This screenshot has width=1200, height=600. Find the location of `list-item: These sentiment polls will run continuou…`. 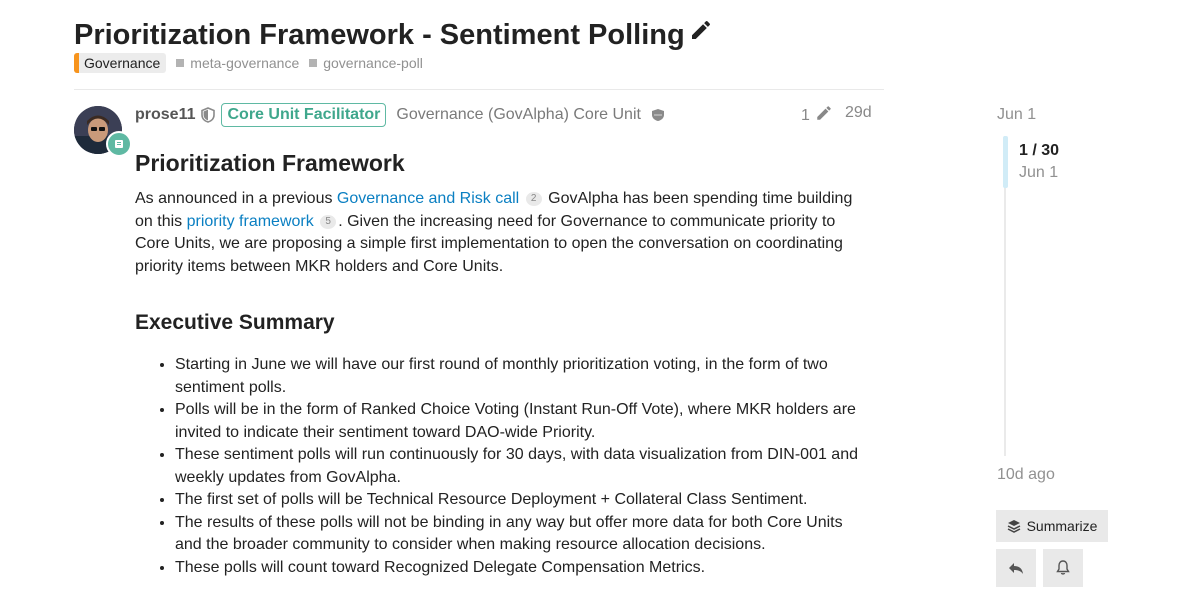

list-item: These sentiment polls will run continuou… is located at coordinates (522, 466).